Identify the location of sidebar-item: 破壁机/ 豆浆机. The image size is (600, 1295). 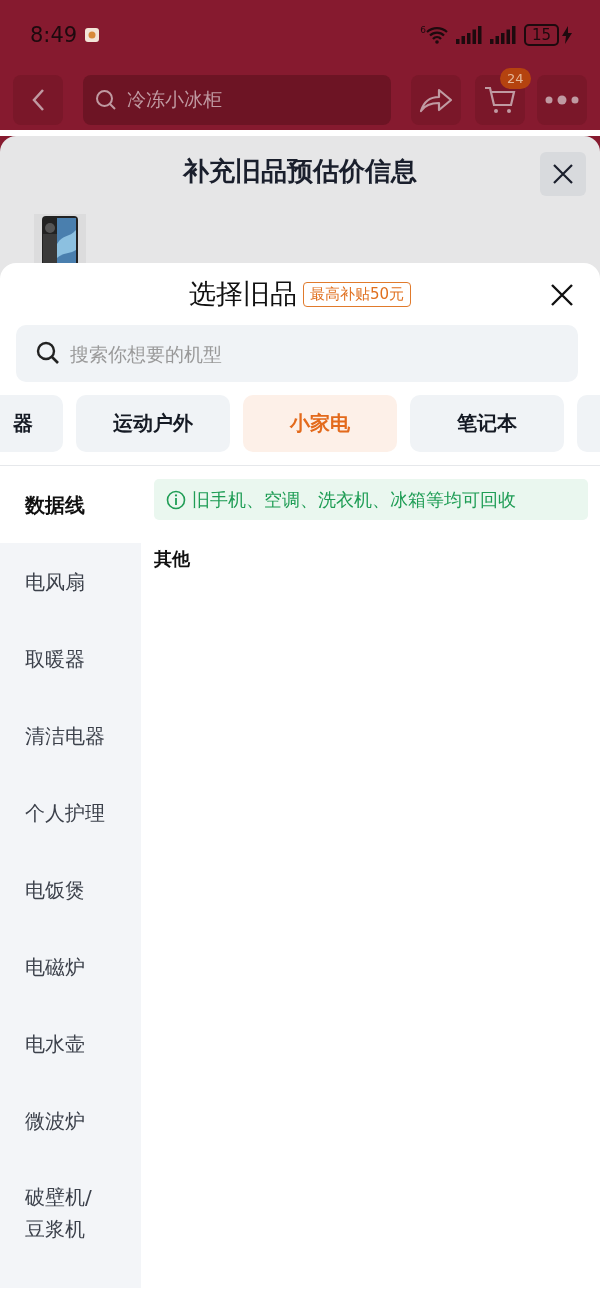
(70, 1213).